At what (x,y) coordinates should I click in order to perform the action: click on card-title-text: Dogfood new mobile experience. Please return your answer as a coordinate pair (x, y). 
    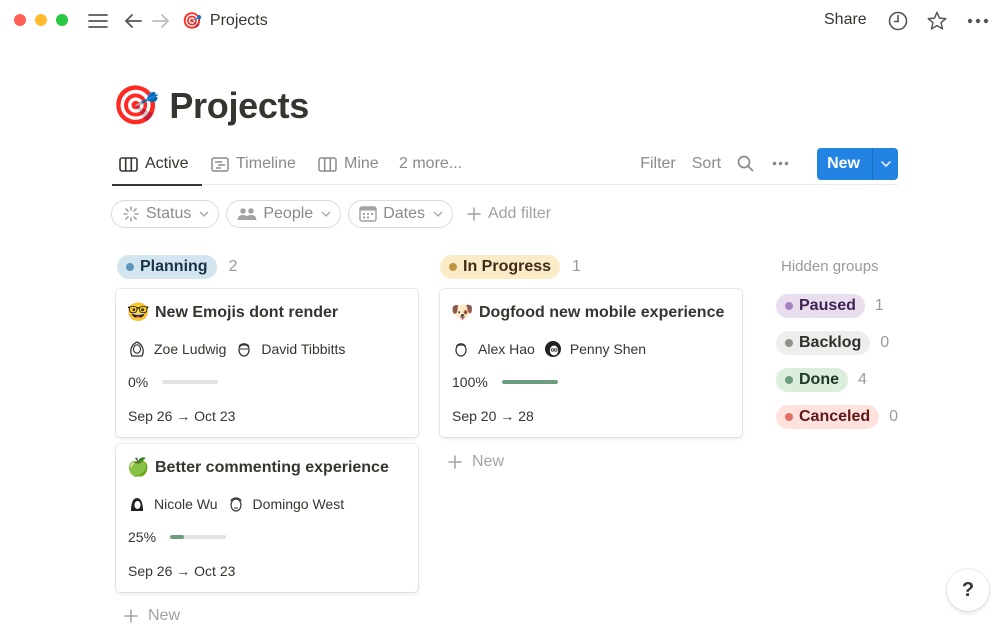
    Looking at the image, I should click on (602, 312).